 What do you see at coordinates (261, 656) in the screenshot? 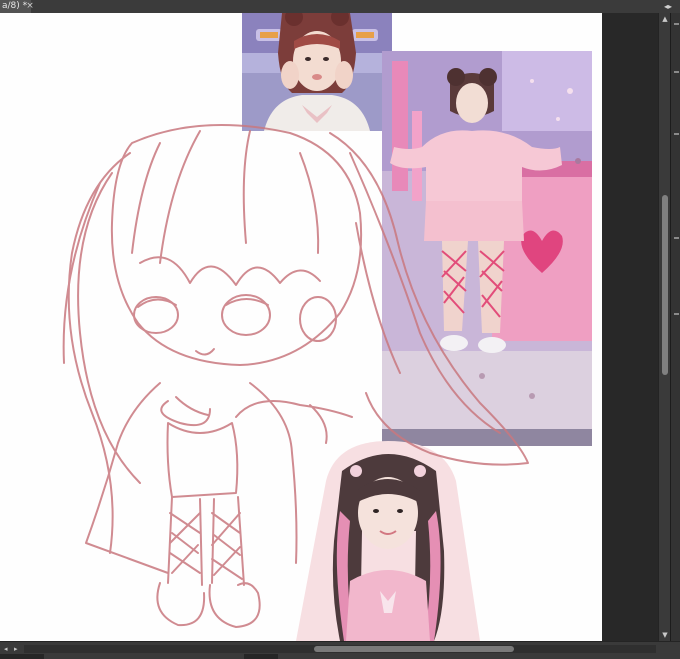
I see `status-divider` at bounding box center [261, 656].